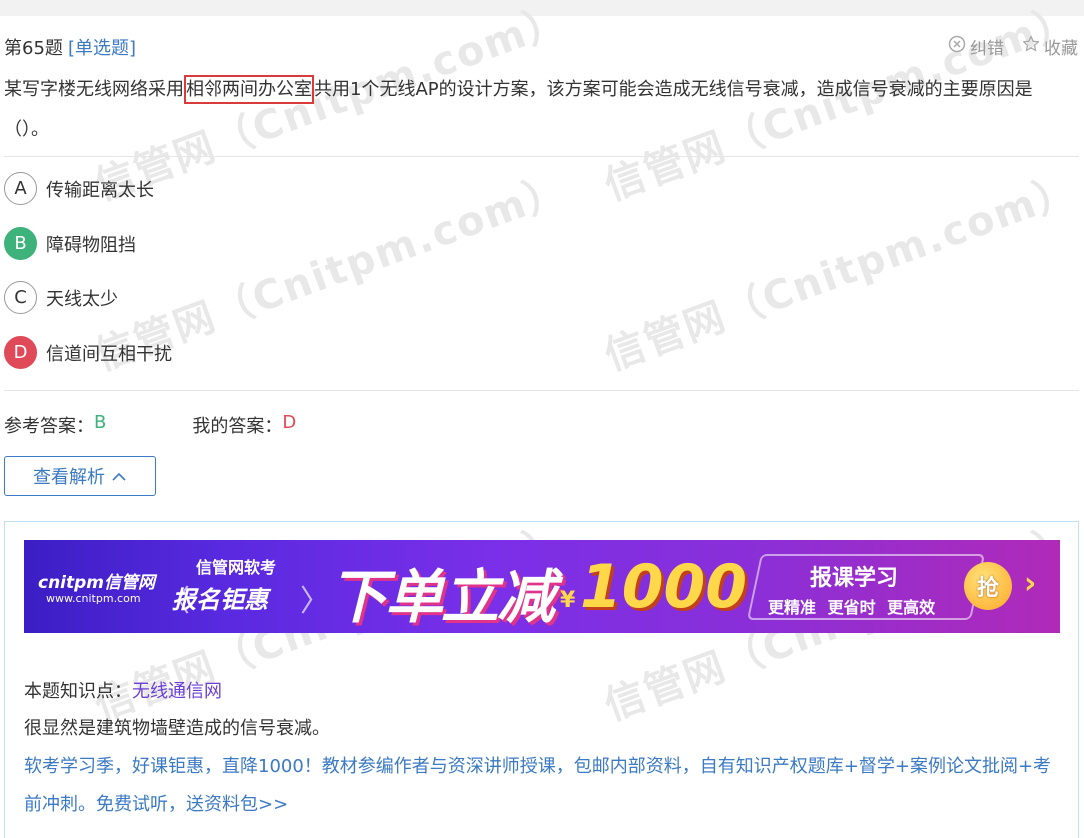 This screenshot has height=838, width=1084. I want to click on chevron-up-icon, so click(119, 476).